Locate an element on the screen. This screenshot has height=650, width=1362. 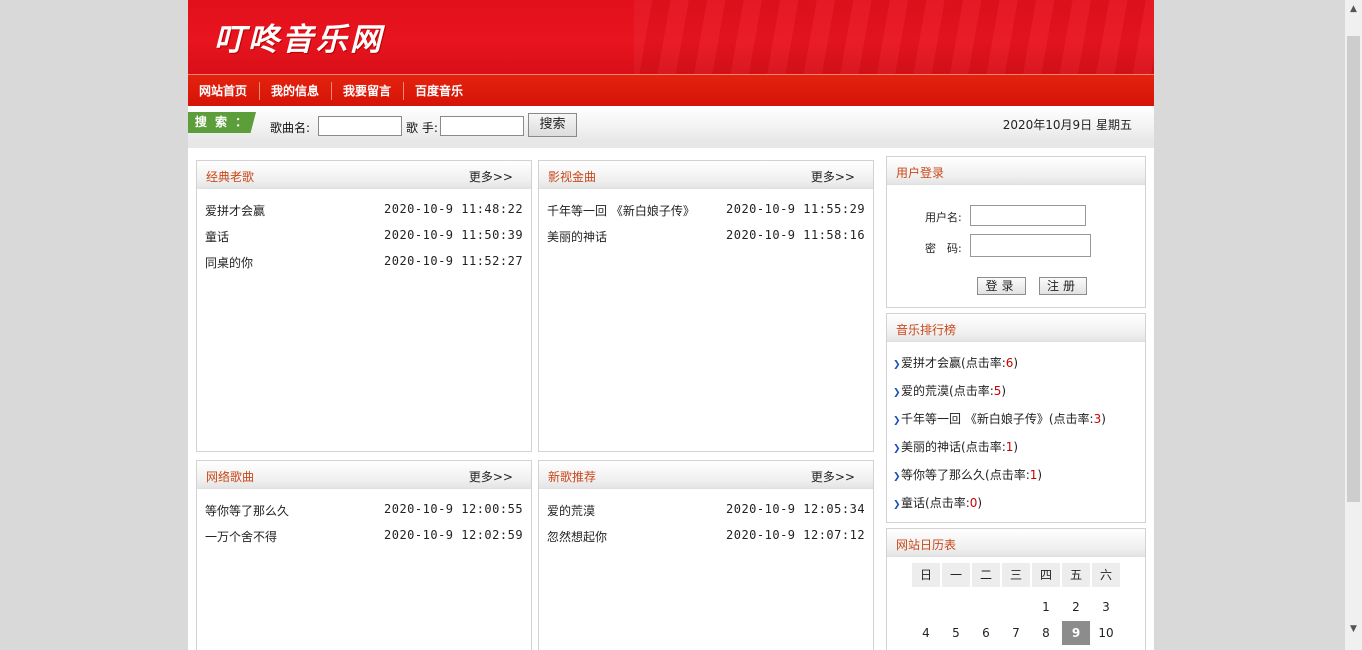
song-link: 忽然想起你 is located at coordinates (577, 536).